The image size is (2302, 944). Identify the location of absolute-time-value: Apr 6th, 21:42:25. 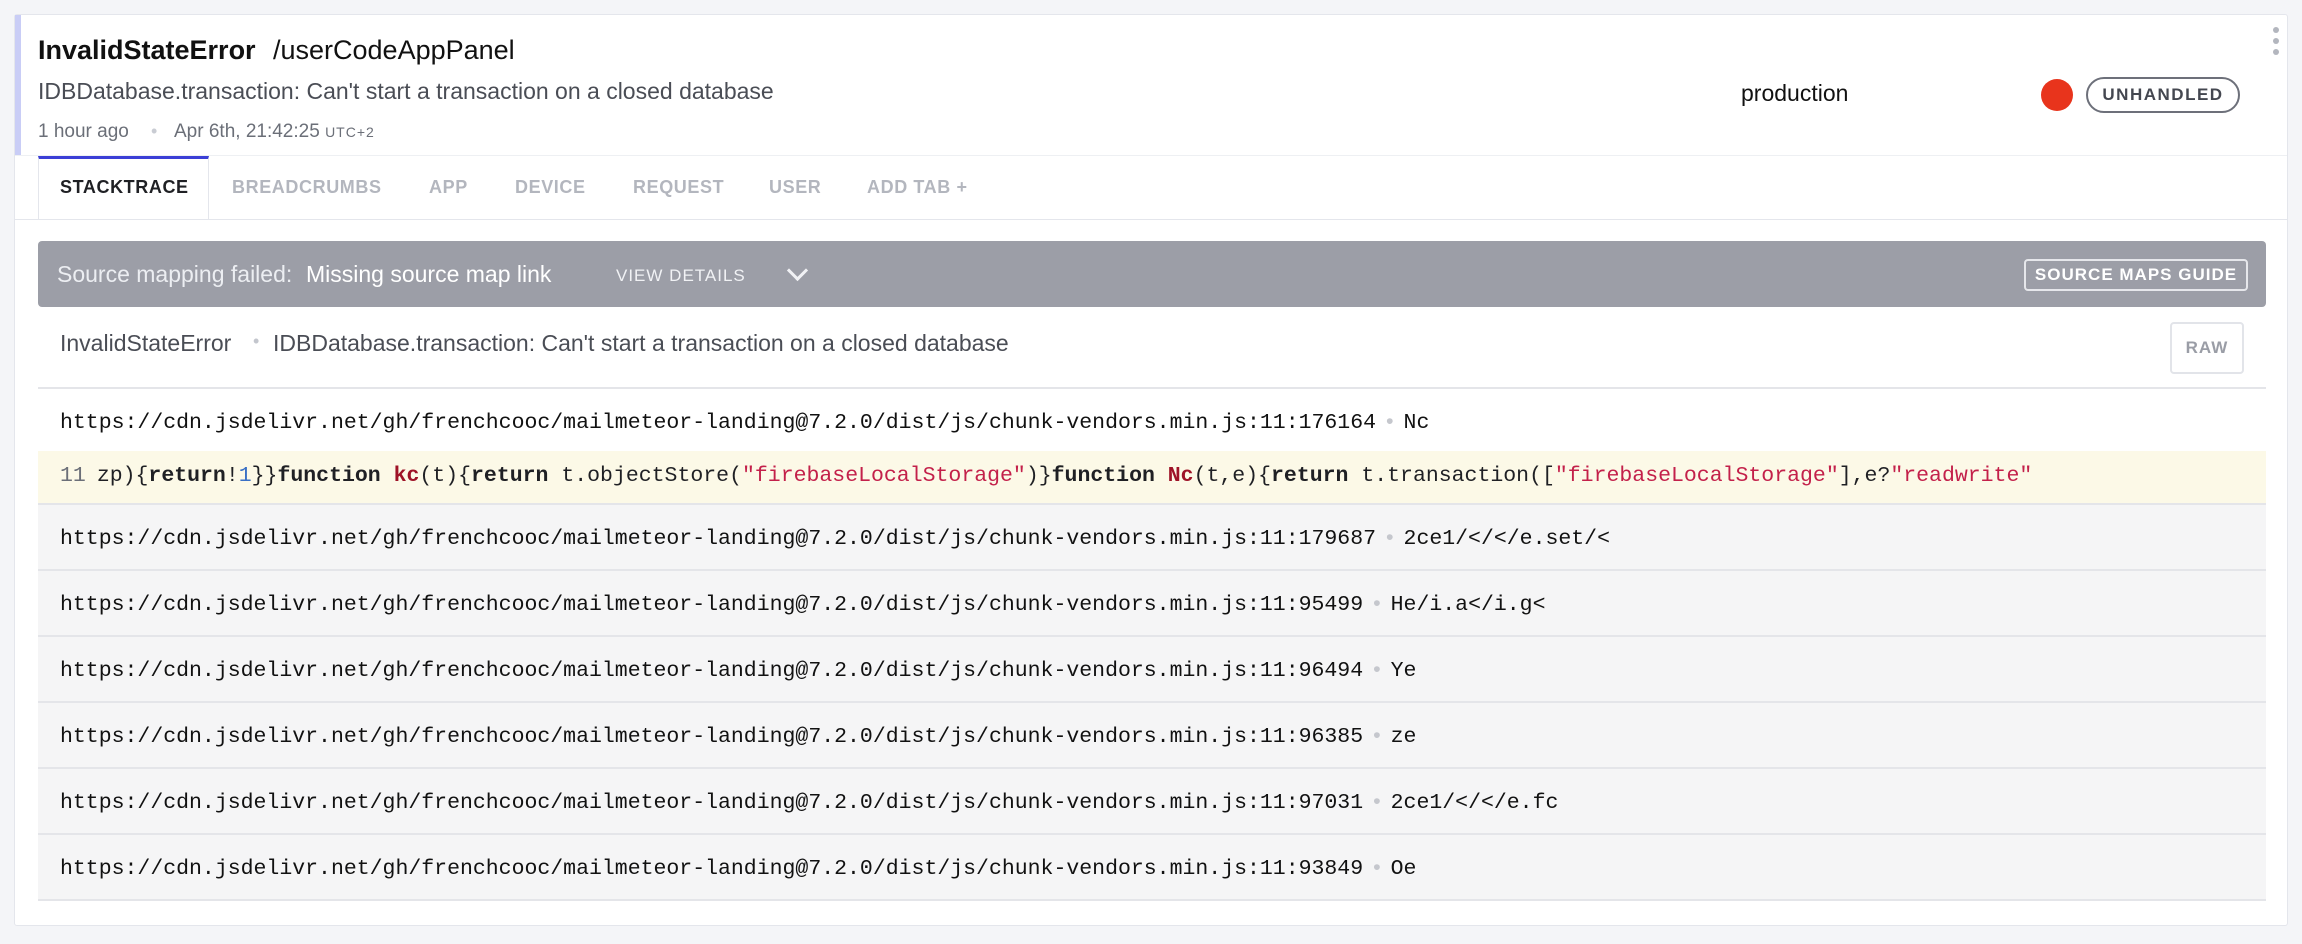
(247, 131).